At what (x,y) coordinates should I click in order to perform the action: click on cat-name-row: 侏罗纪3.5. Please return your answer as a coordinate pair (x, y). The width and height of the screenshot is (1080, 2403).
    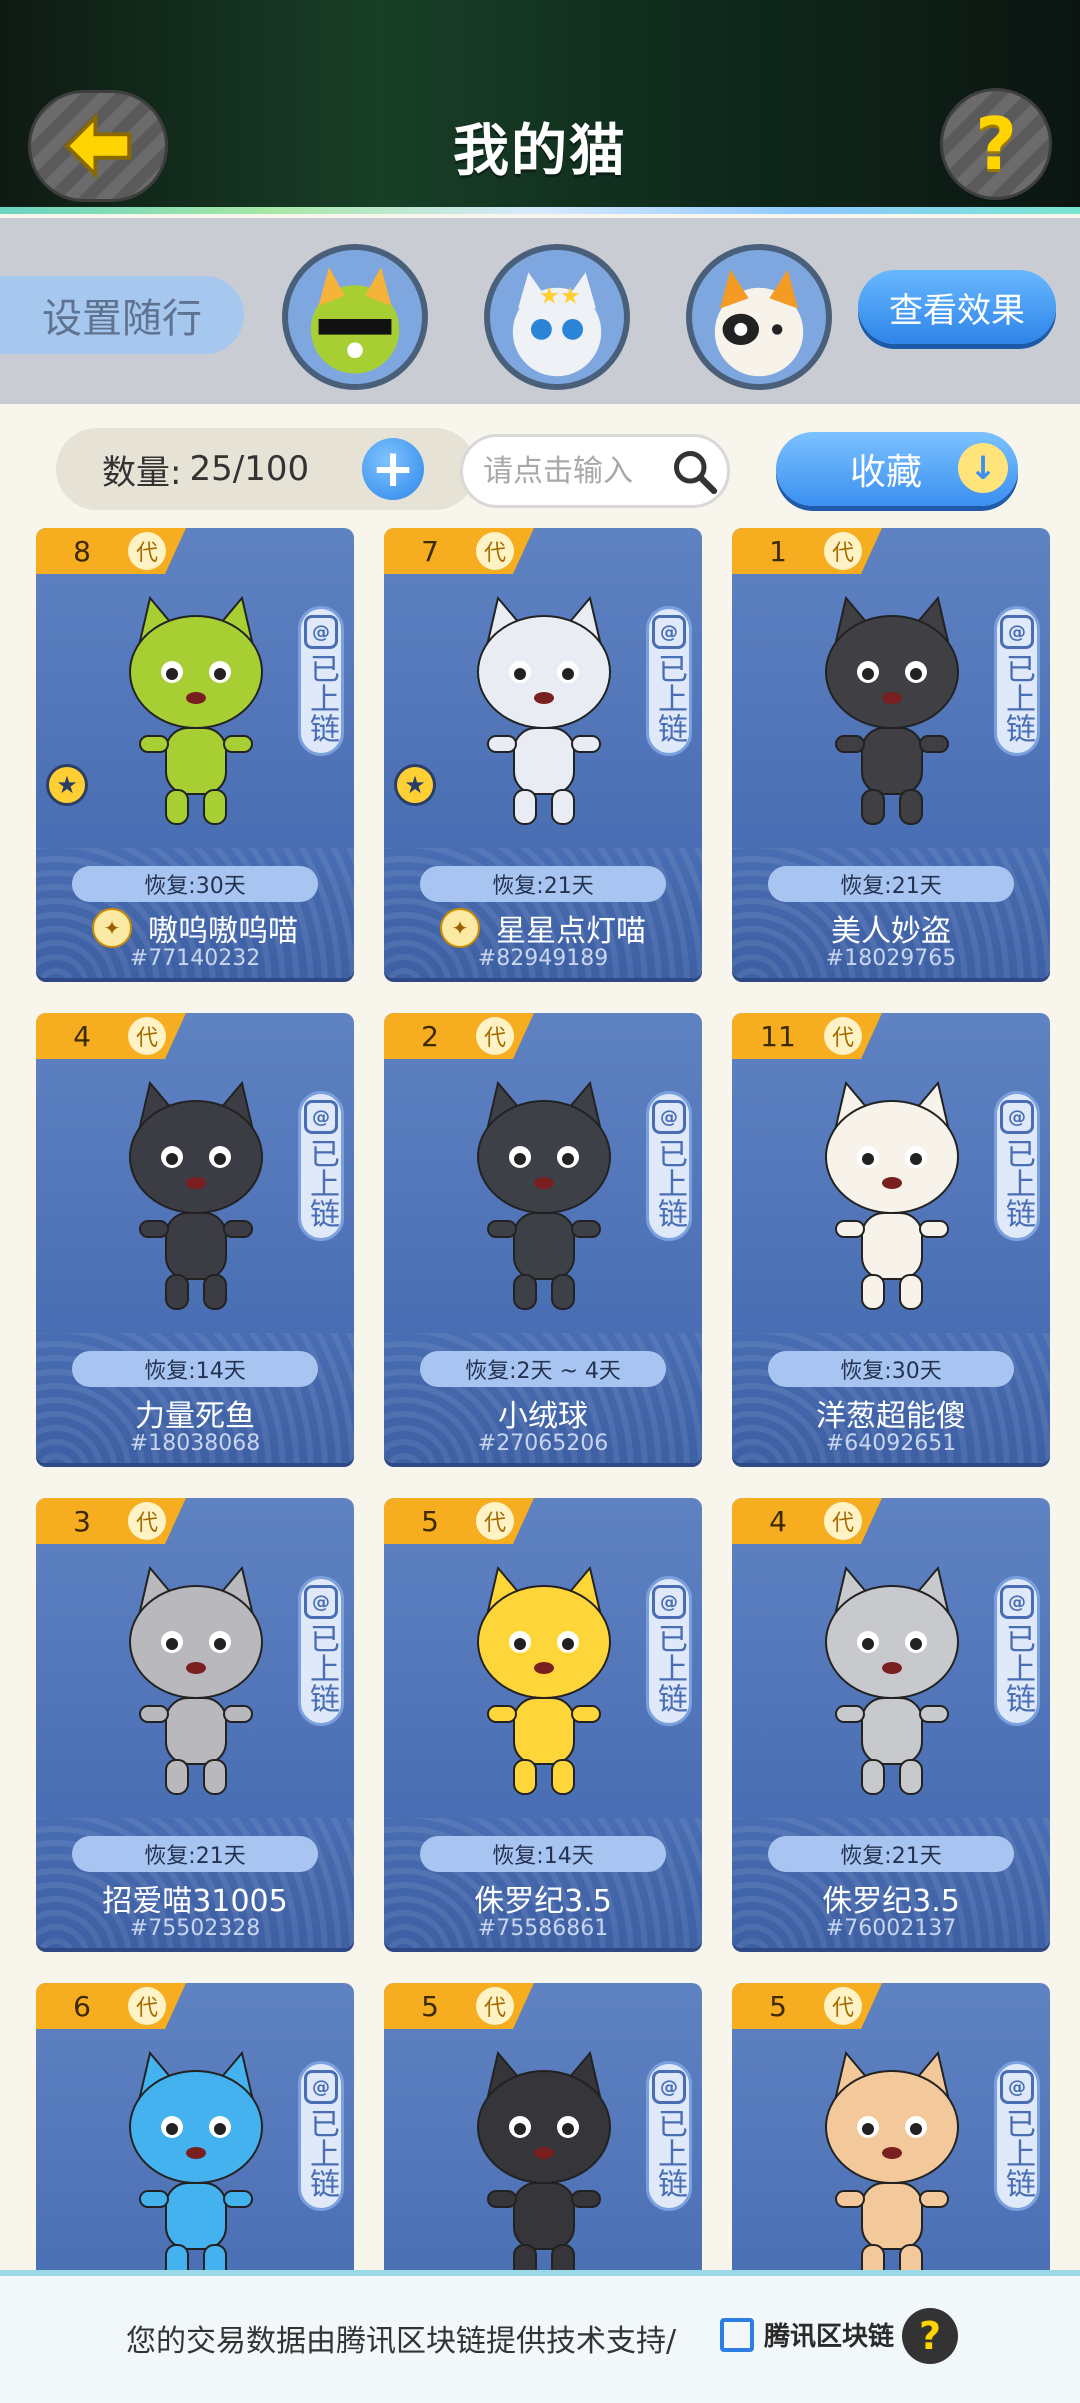
    Looking at the image, I should click on (891, 1898).